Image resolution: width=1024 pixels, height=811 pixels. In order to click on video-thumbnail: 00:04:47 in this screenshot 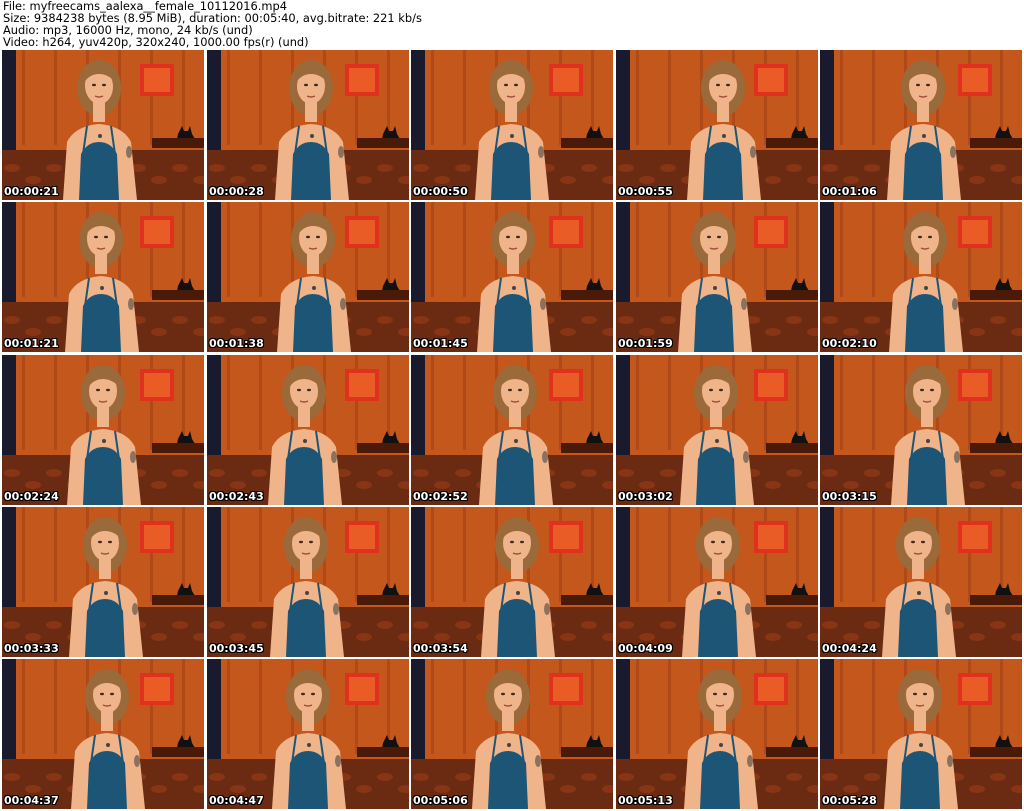, I will do `click(308, 734)`.